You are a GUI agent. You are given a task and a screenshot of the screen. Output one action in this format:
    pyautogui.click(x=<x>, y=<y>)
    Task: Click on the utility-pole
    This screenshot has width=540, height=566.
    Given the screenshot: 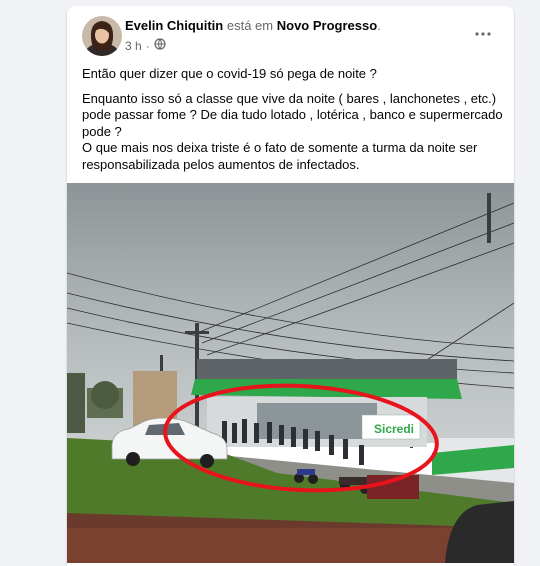 What is the action you would take?
    pyautogui.click(x=489, y=218)
    